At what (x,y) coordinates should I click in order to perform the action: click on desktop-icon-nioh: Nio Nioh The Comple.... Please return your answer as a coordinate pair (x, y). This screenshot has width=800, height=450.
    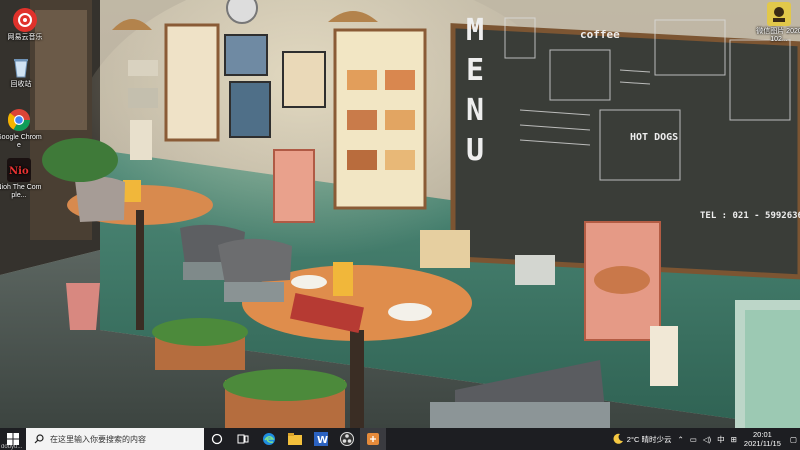
    Looking at the image, I should click on (21, 179).